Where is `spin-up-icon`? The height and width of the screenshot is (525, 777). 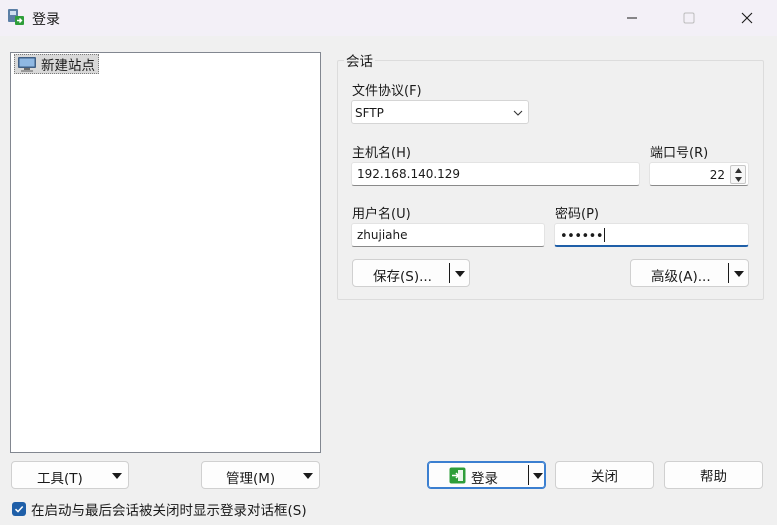
spin-up-icon is located at coordinates (738, 170).